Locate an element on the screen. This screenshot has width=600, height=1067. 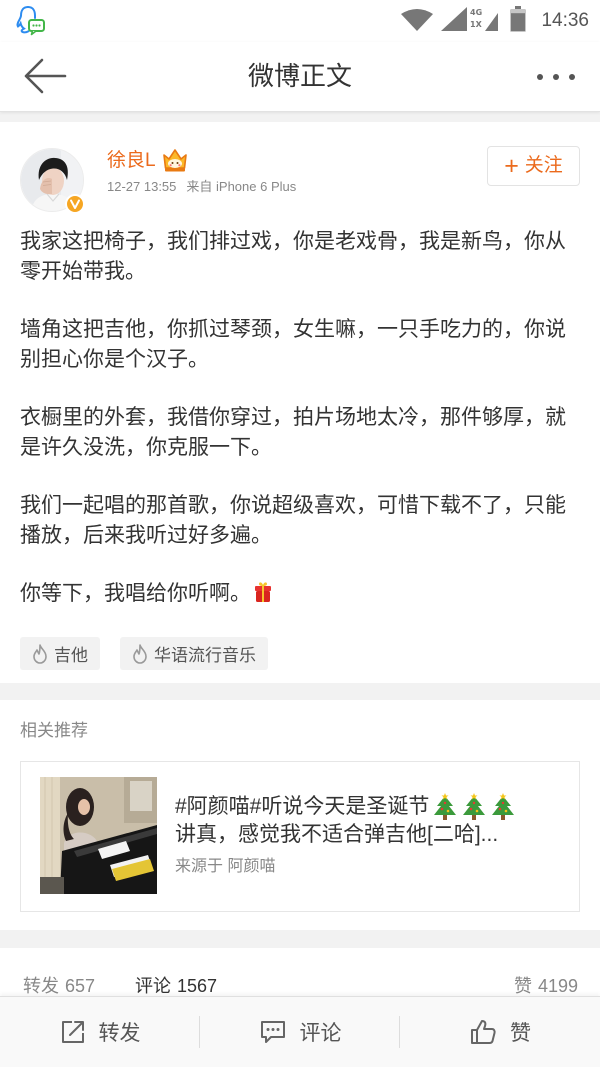
clock: 14:36 is located at coordinates (565, 20).